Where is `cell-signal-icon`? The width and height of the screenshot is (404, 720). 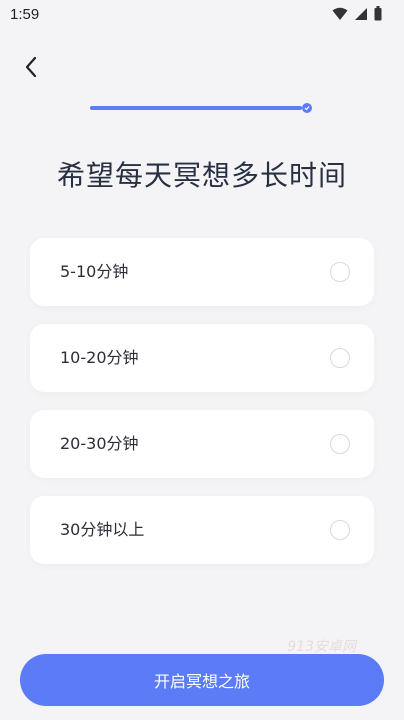 cell-signal-icon is located at coordinates (361, 15).